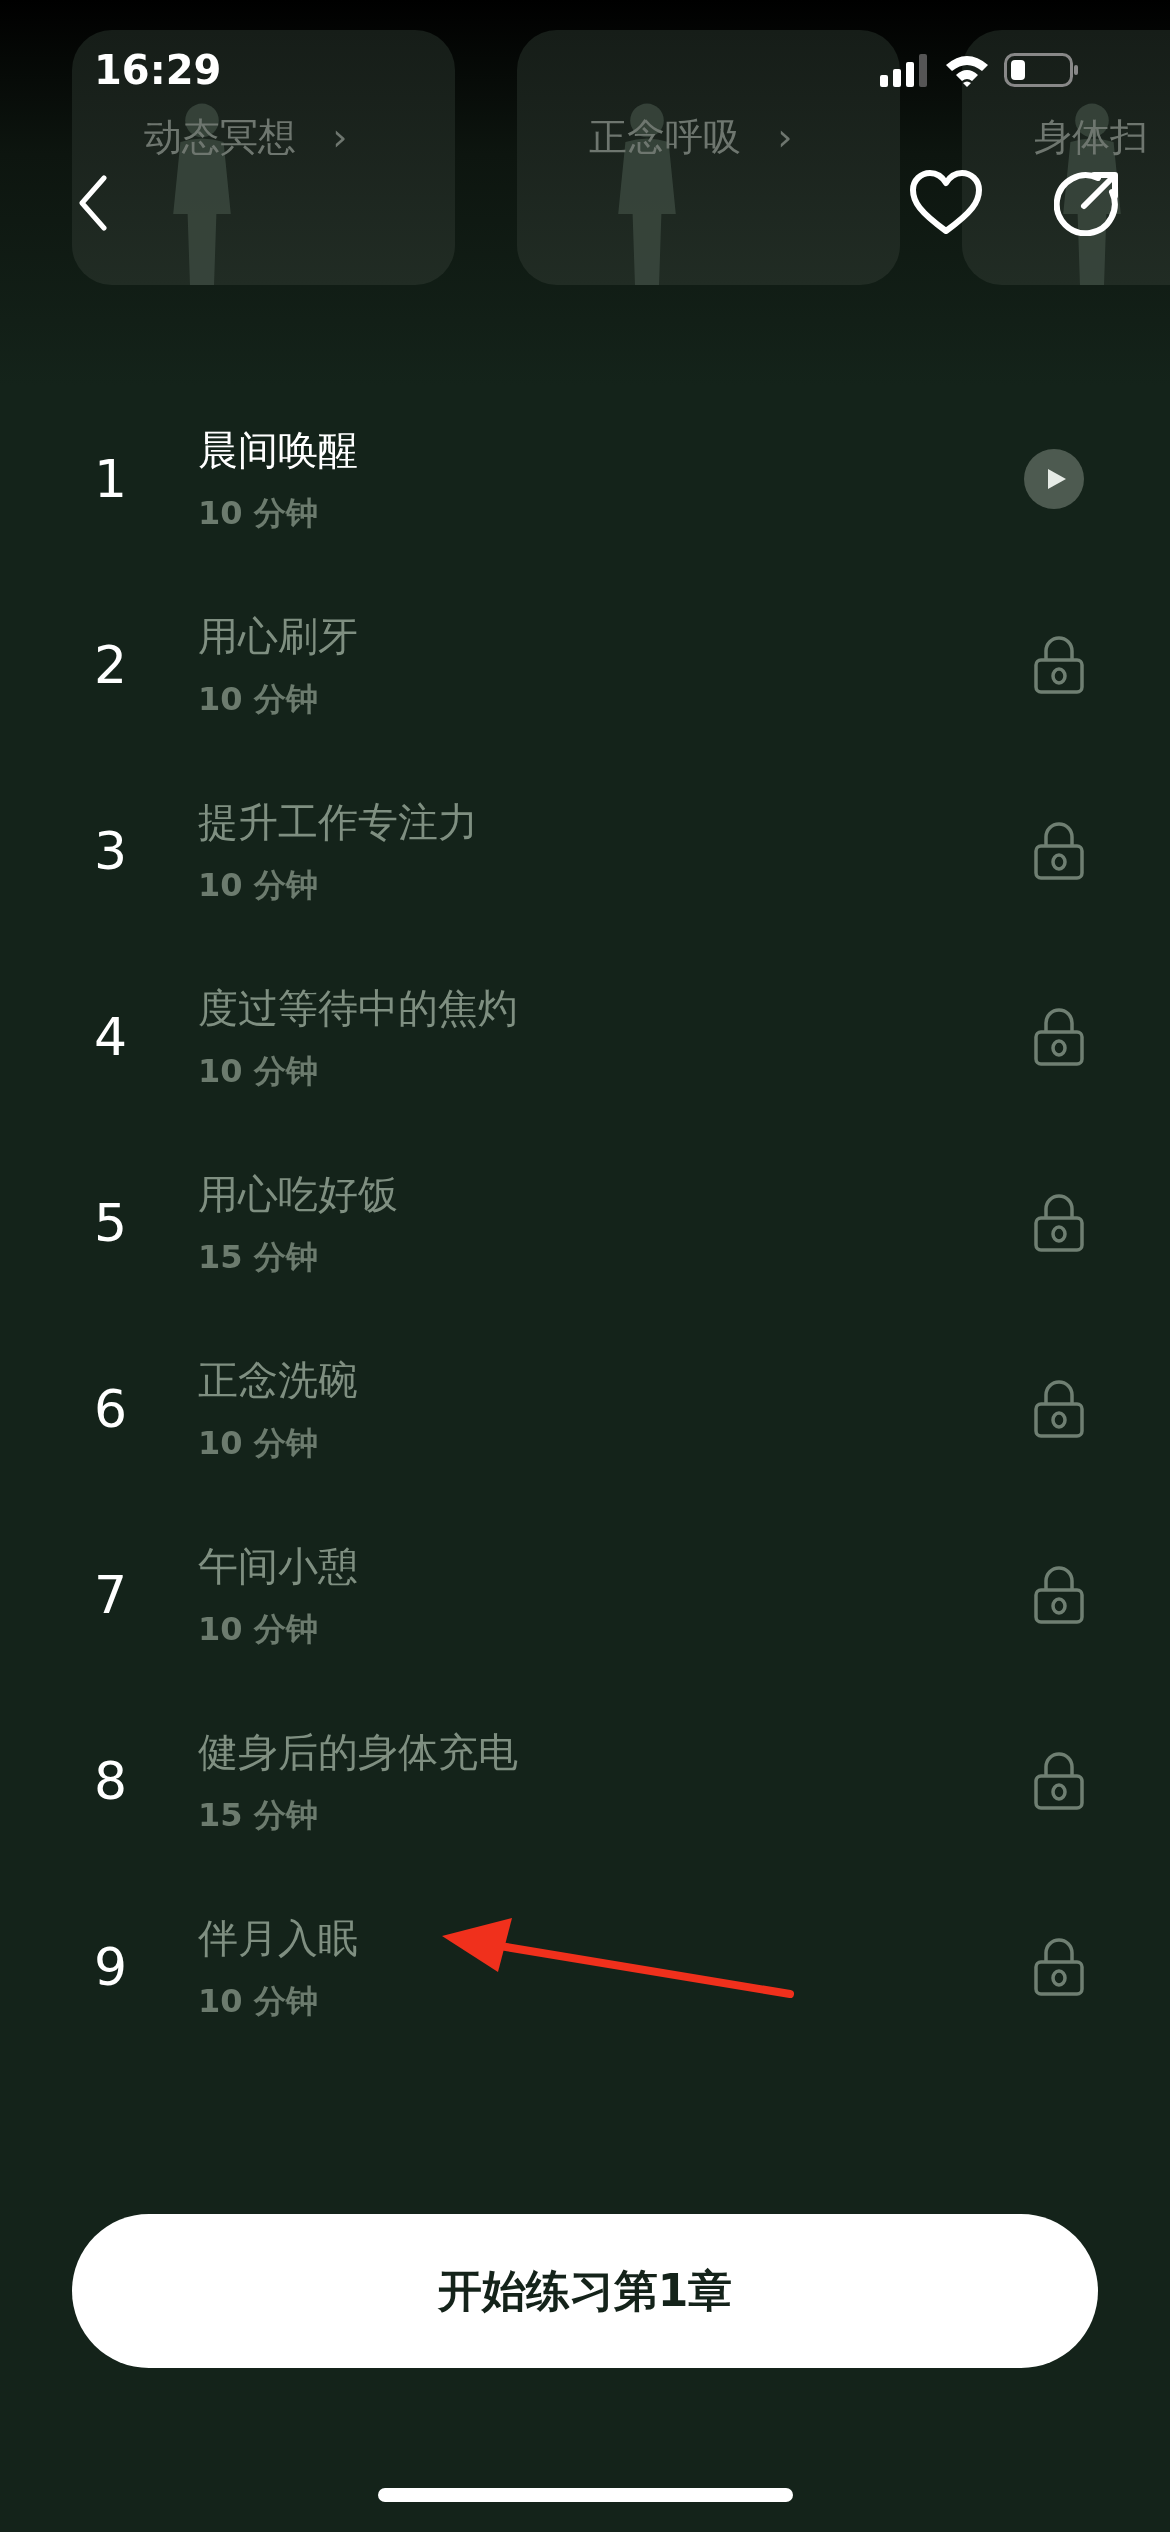  Describe the element at coordinates (691, 137) in the screenshot. I see `category-label: 正念呼吸 ›` at that location.